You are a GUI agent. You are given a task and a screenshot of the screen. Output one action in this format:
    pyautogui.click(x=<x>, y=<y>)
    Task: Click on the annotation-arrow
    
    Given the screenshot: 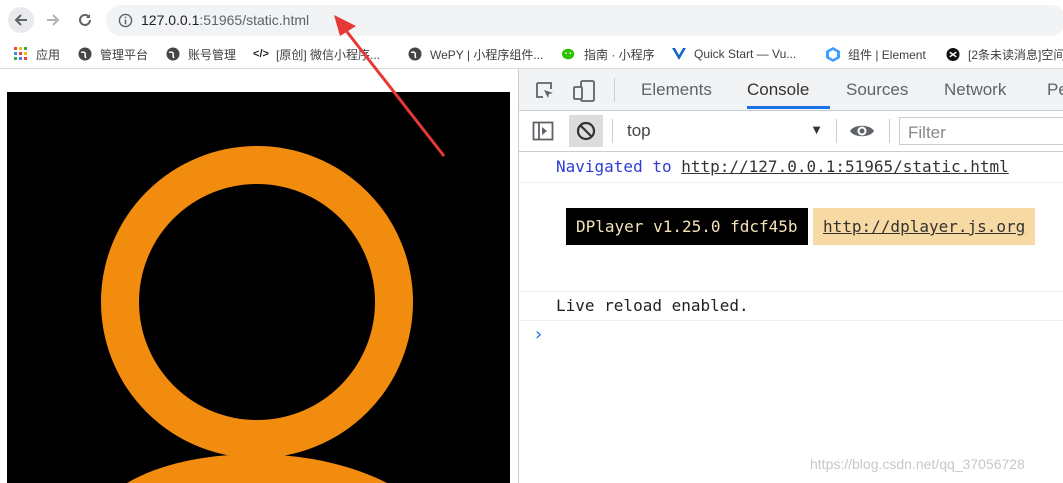 What is the action you would take?
    pyautogui.click(x=390, y=86)
    